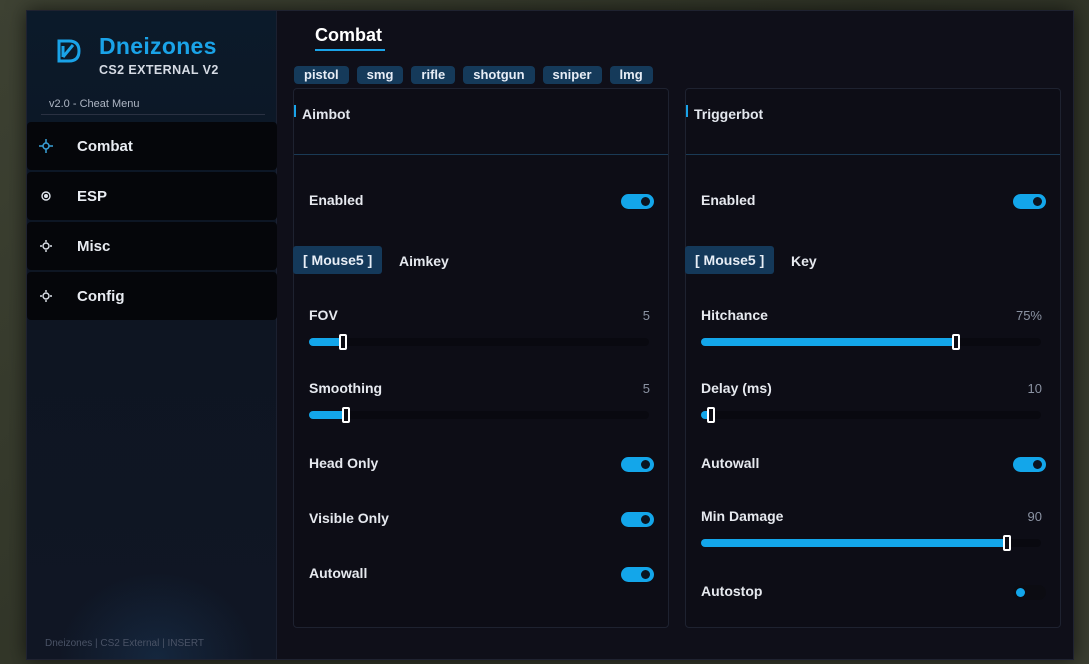  I want to click on visible-only-toggle, so click(637, 519).